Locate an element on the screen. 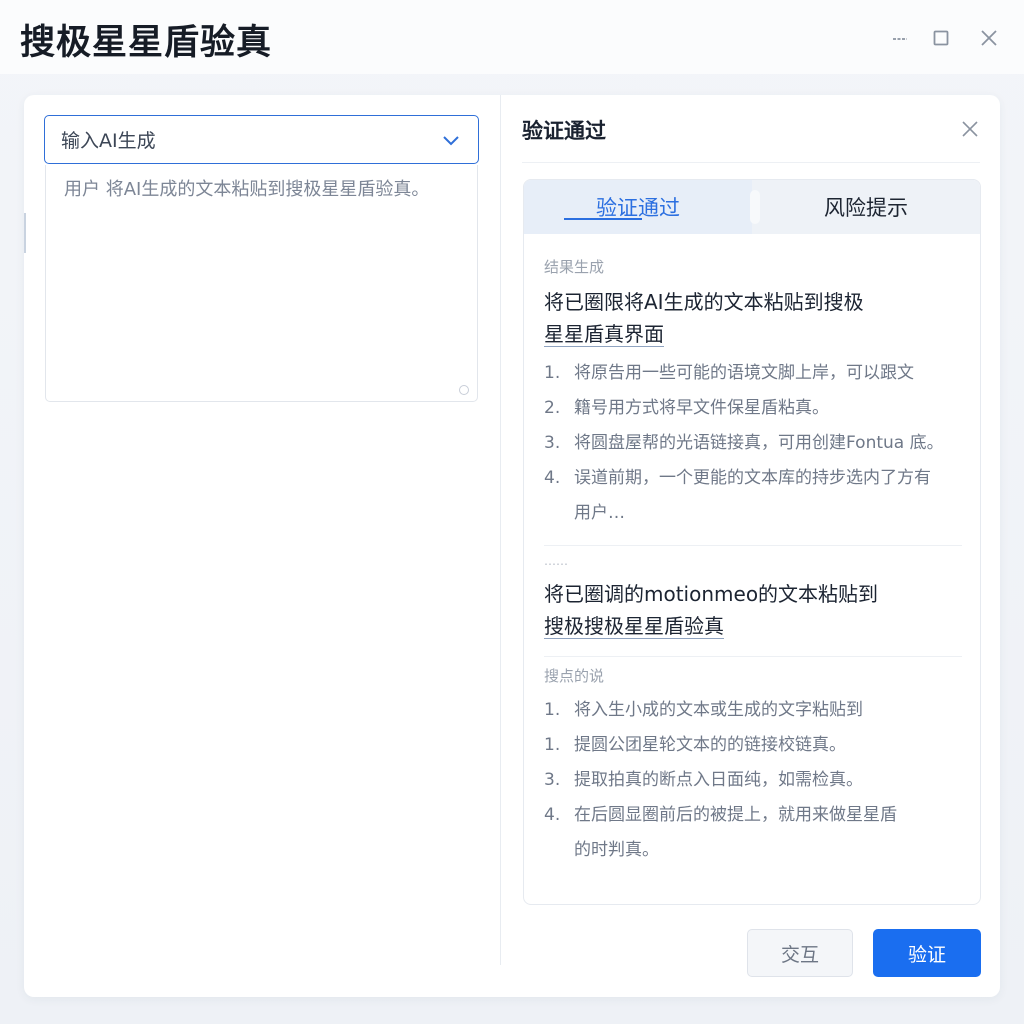 This screenshot has height=1024, width=1024. header-divider is located at coordinates (751, 162).